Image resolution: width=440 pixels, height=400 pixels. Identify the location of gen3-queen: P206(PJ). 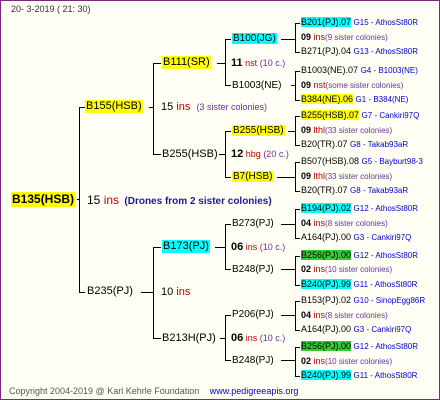
(253, 314).